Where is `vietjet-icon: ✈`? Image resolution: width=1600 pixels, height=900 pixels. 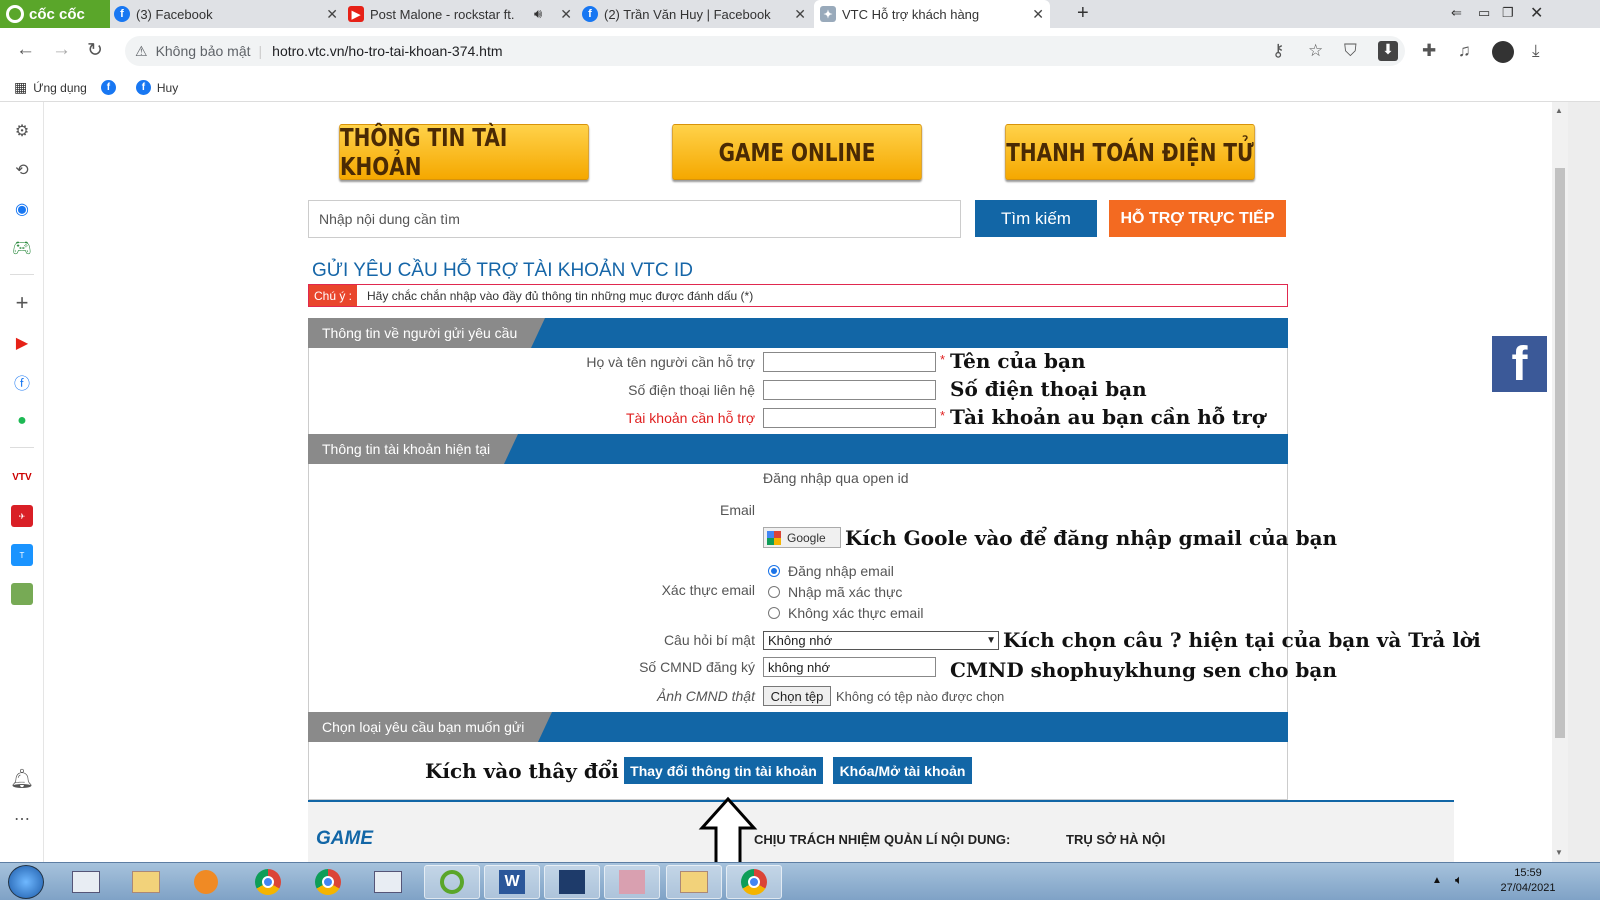 vietjet-icon: ✈ is located at coordinates (22, 516).